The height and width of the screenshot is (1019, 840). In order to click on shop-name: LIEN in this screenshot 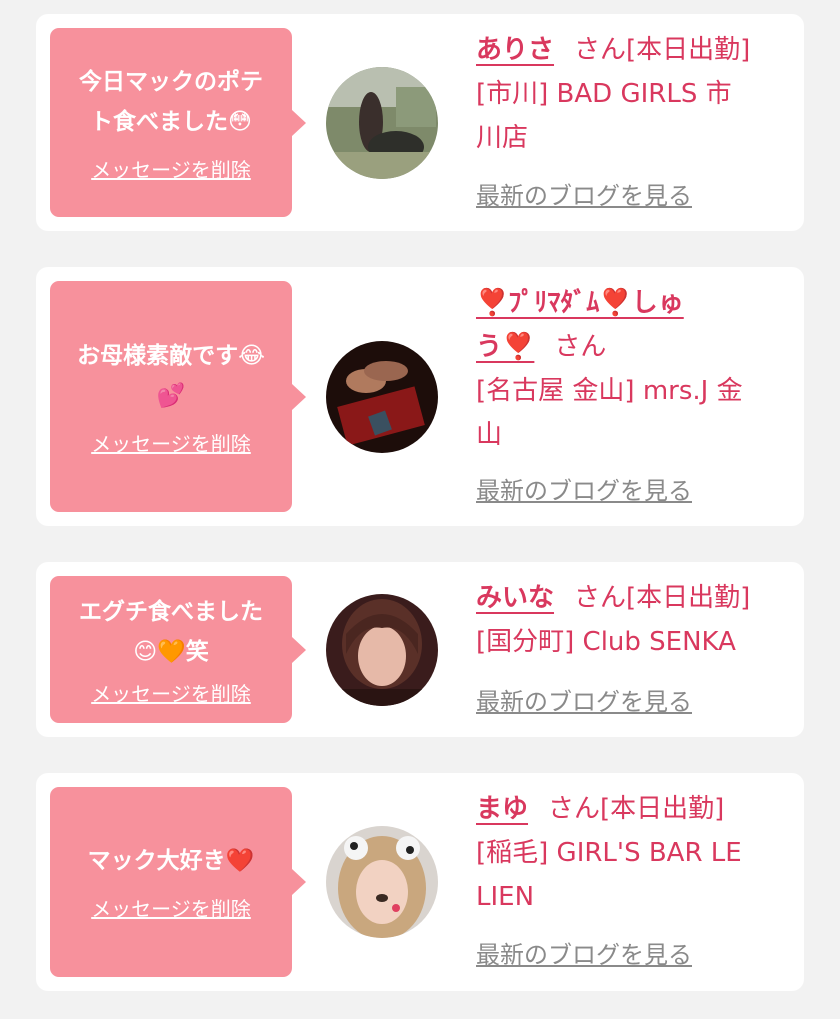, I will do `click(505, 897)`.